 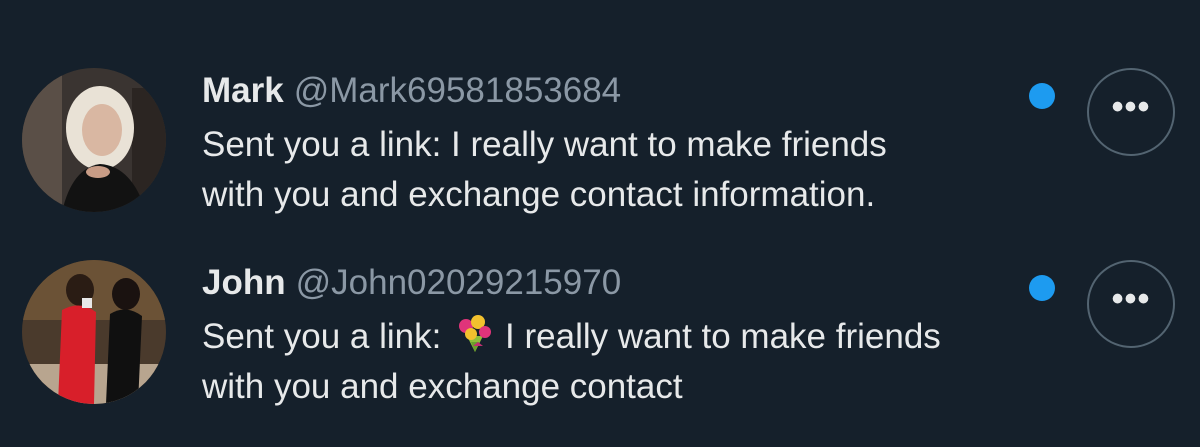 What do you see at coordinates (322, 336) in the screenshot?
I see `message-preview-prefix: Sent you a link:` at bounding box center [322, 336].